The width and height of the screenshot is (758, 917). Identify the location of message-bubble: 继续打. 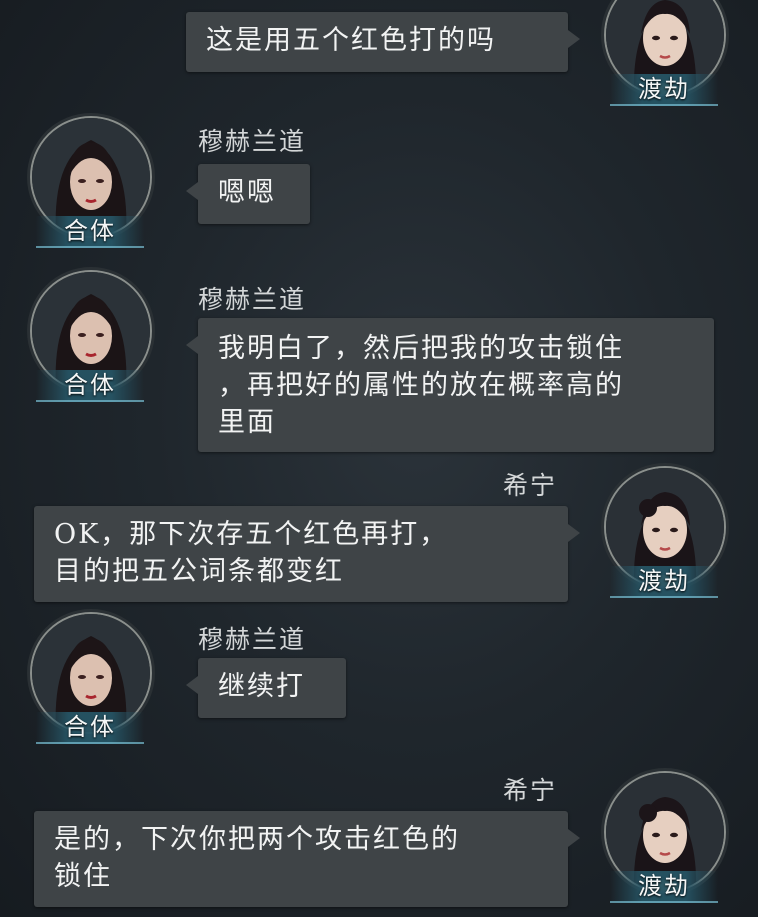
(266, 688).